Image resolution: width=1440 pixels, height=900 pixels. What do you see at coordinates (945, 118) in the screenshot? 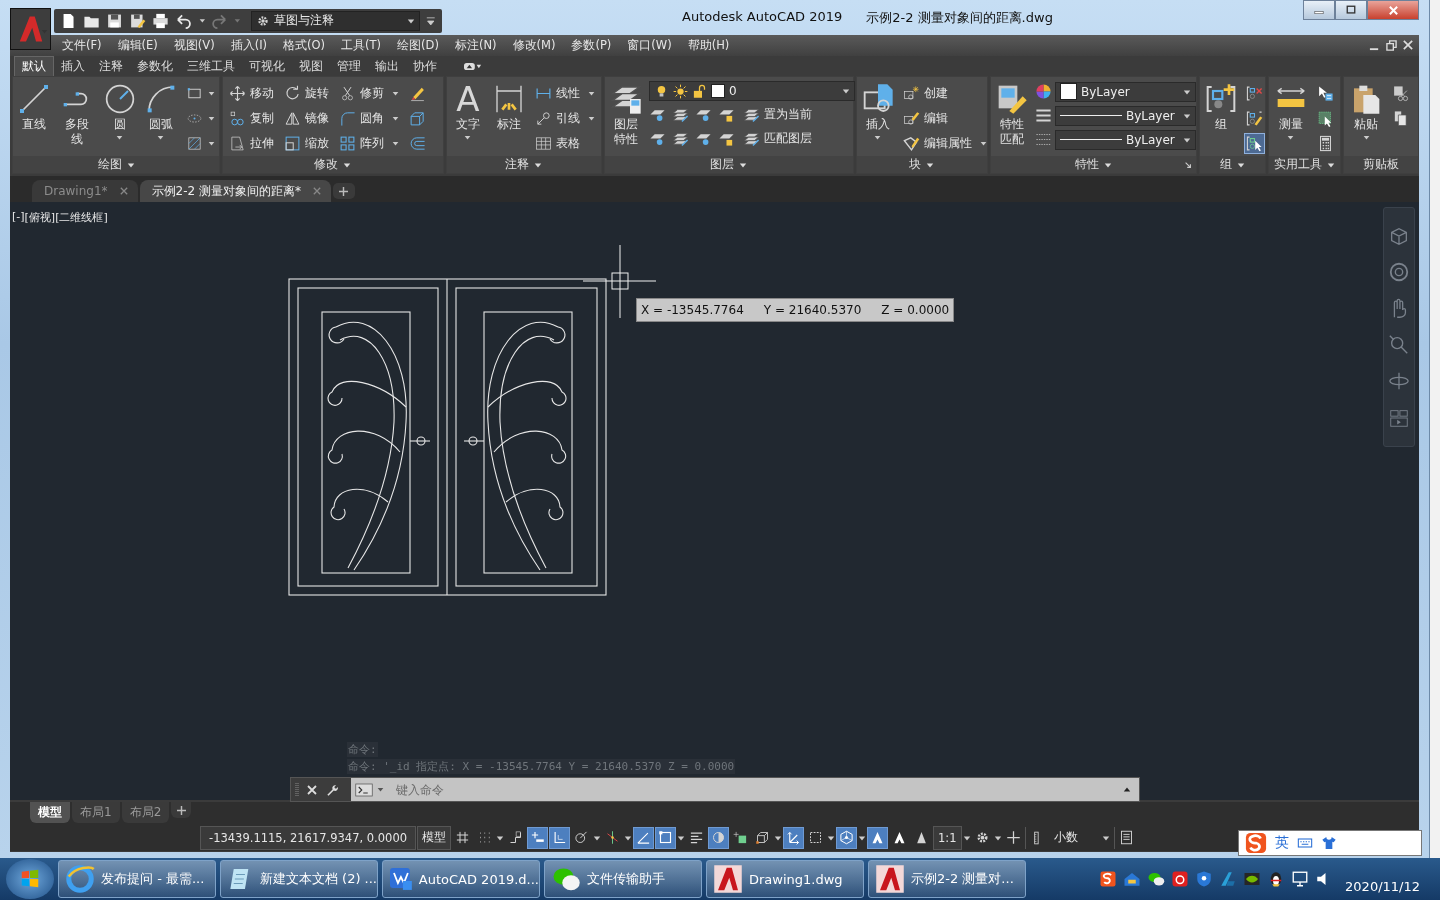
I see `ribbon-button: 编辑` at bounding box center [945, 118].